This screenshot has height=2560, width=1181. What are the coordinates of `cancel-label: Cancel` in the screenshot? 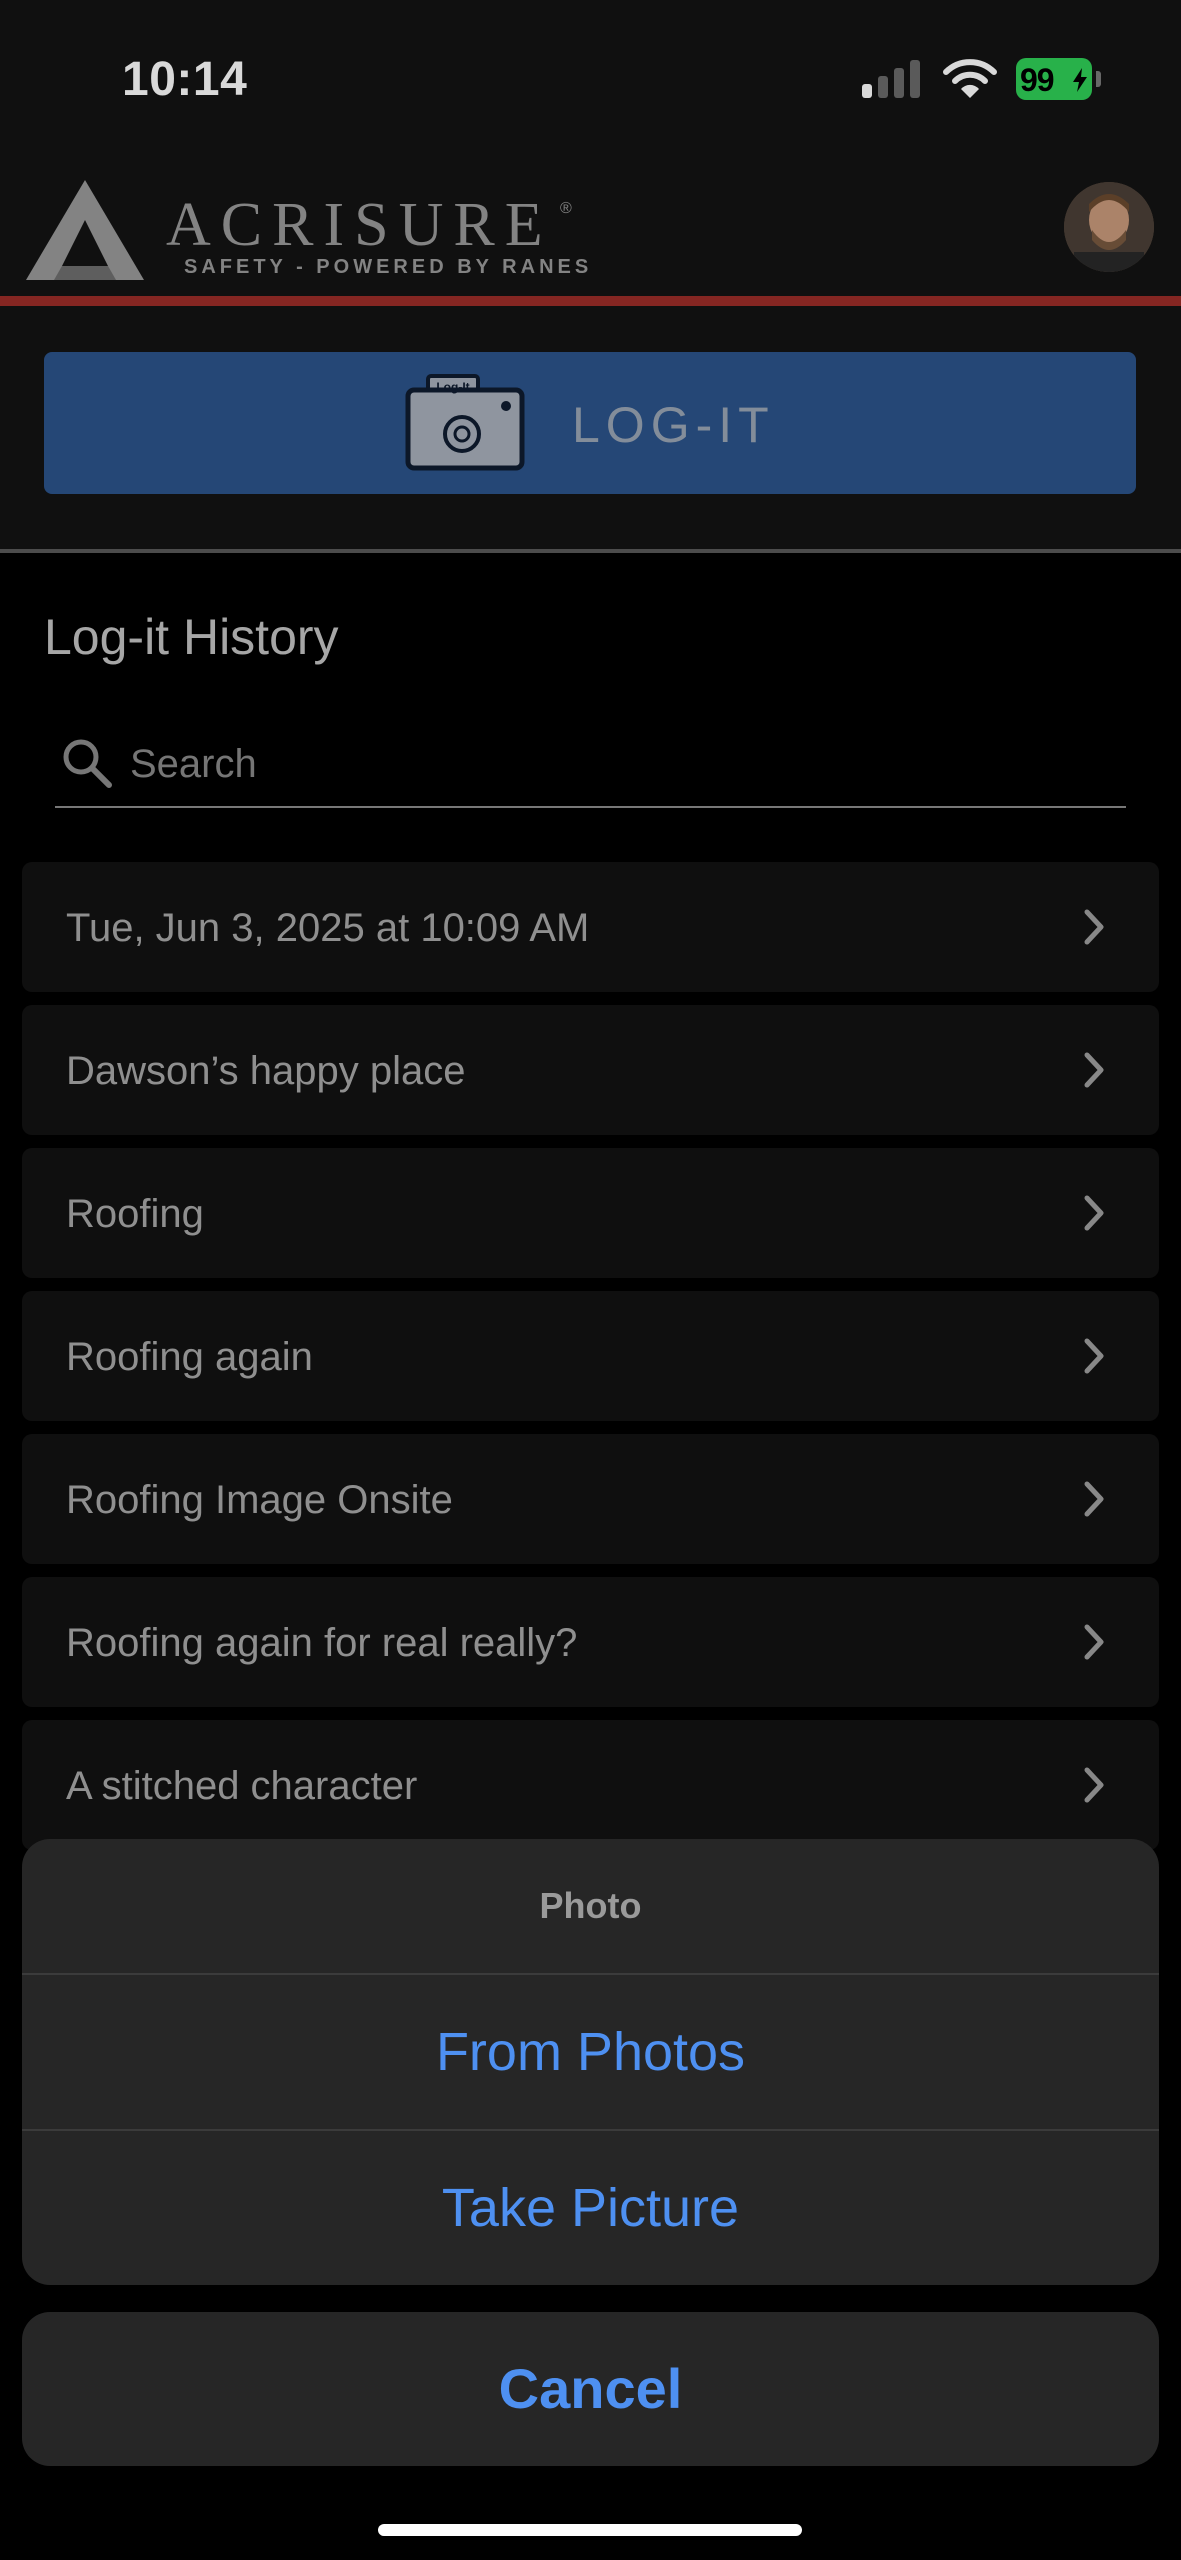 It's located at (590, 2388).